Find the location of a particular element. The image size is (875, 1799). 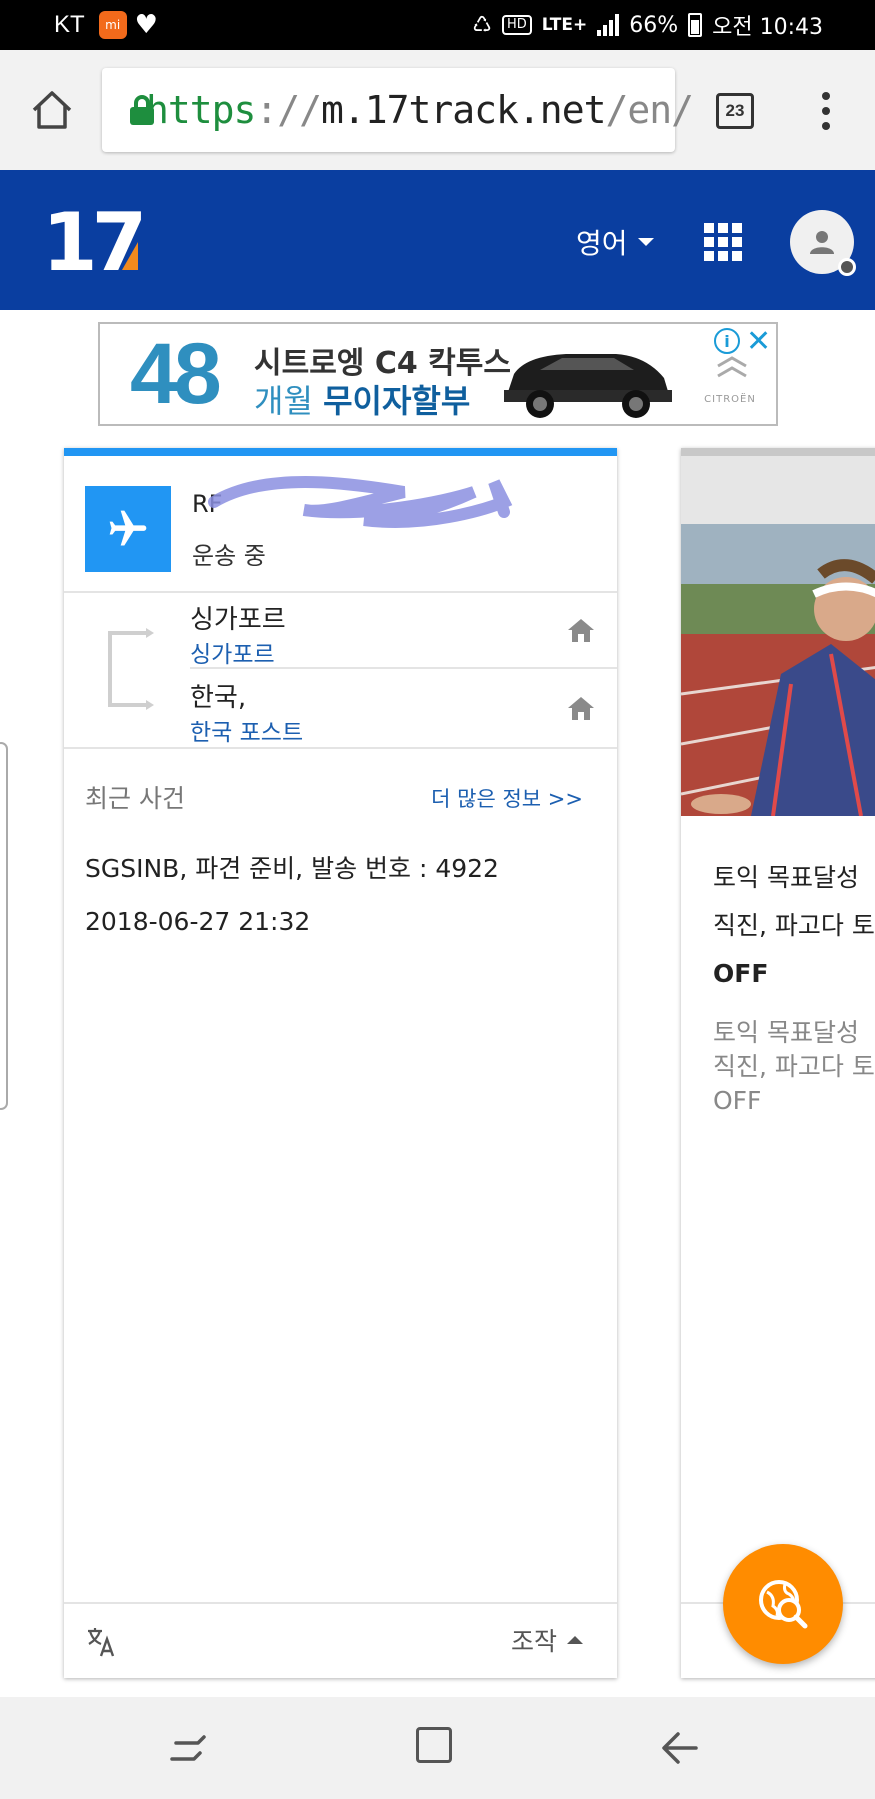

actions-label: 조작 is located at coordinates (533, 1641).